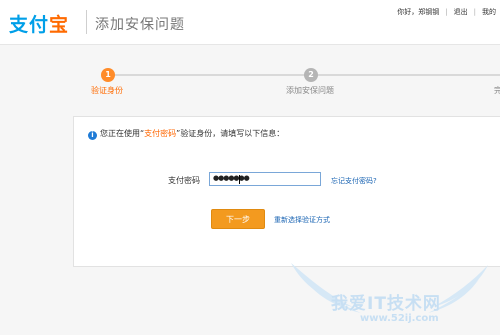  I want to click on password-value: ●●●●●●●, so click(231, 178).